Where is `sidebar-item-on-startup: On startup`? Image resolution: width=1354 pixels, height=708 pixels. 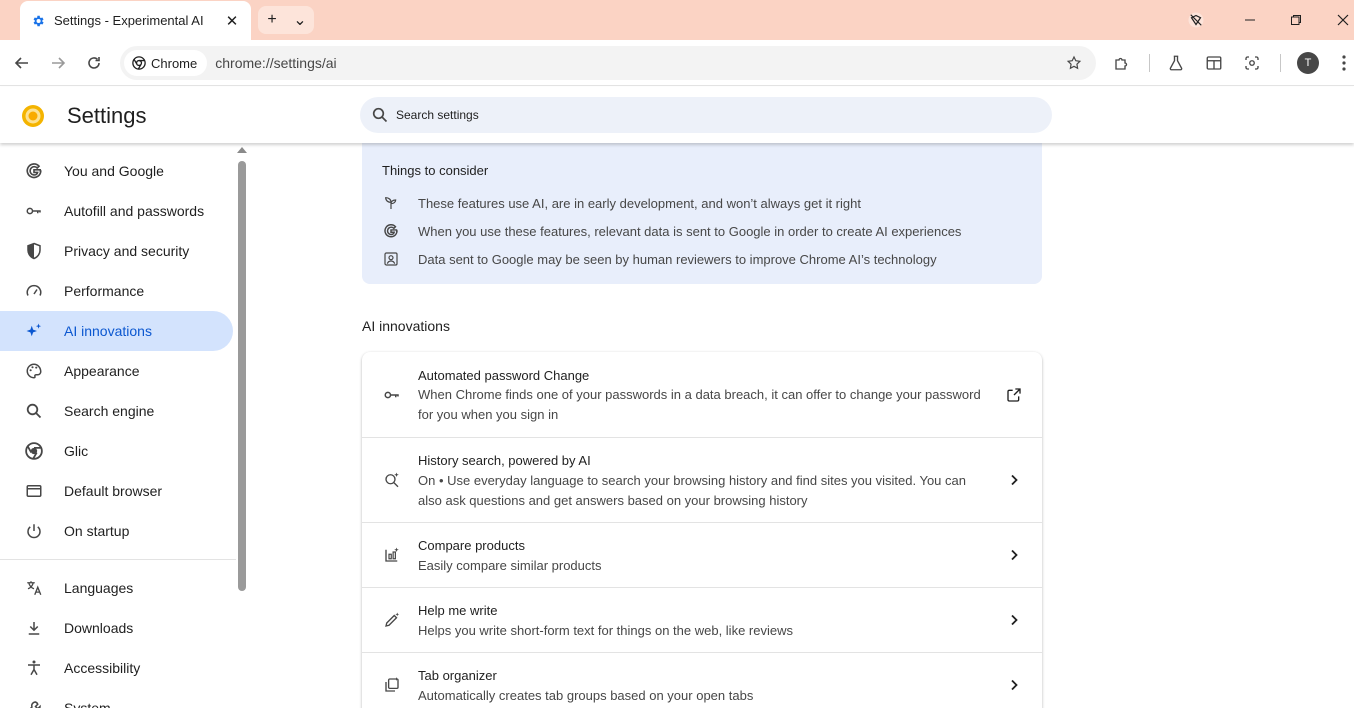
sidebar-item-on-startup: On startup is located at coordinates (116, 531).